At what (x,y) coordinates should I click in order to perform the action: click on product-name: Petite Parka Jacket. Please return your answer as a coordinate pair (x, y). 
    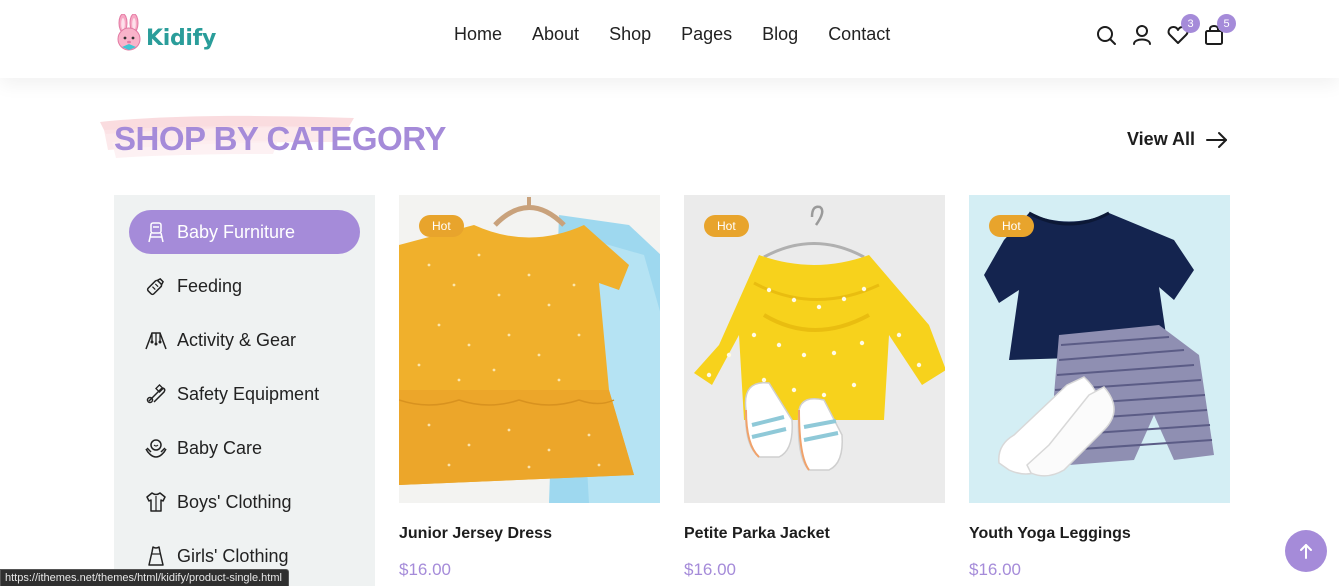
    Looking at the image, I should click on (757, 534).